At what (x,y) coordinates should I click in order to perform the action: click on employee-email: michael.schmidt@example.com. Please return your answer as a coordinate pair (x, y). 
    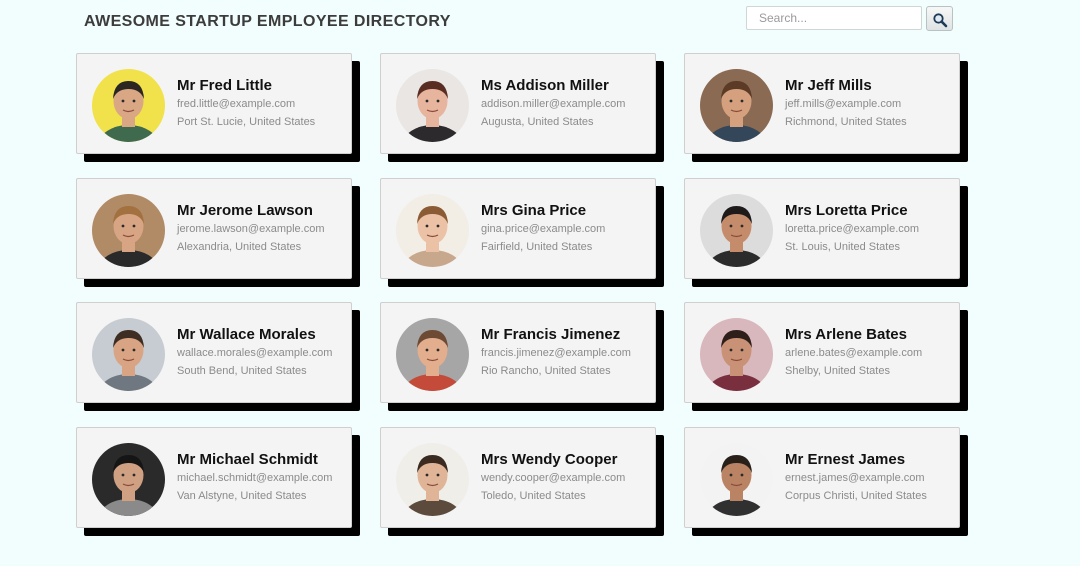
    Looking at the image, I should click on (255, 478).